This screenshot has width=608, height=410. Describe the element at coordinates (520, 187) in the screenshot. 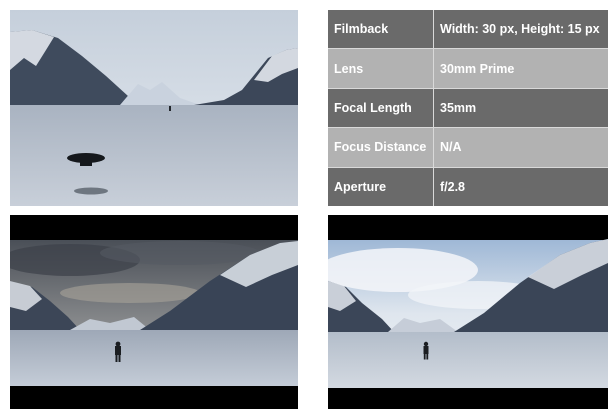

I see `aperture-value: f/2.8` at that location.